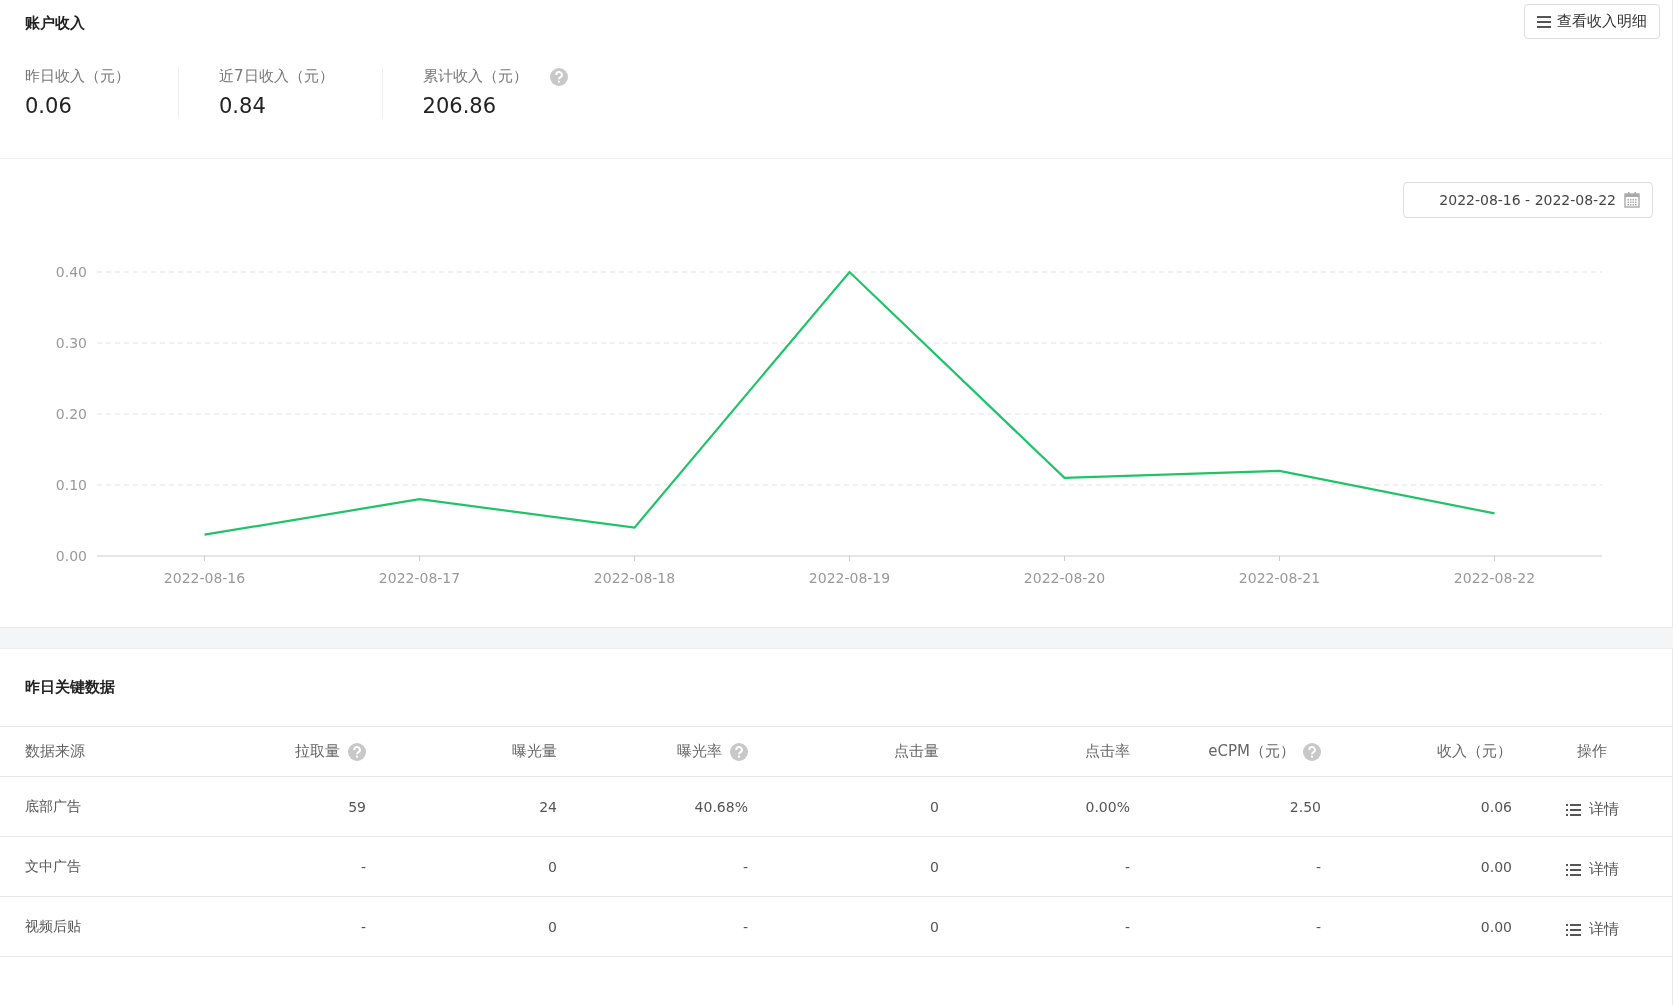  Describe the element at coordinates (916, 751) in the screenshot. I see `column-header: 点击量` at that location.